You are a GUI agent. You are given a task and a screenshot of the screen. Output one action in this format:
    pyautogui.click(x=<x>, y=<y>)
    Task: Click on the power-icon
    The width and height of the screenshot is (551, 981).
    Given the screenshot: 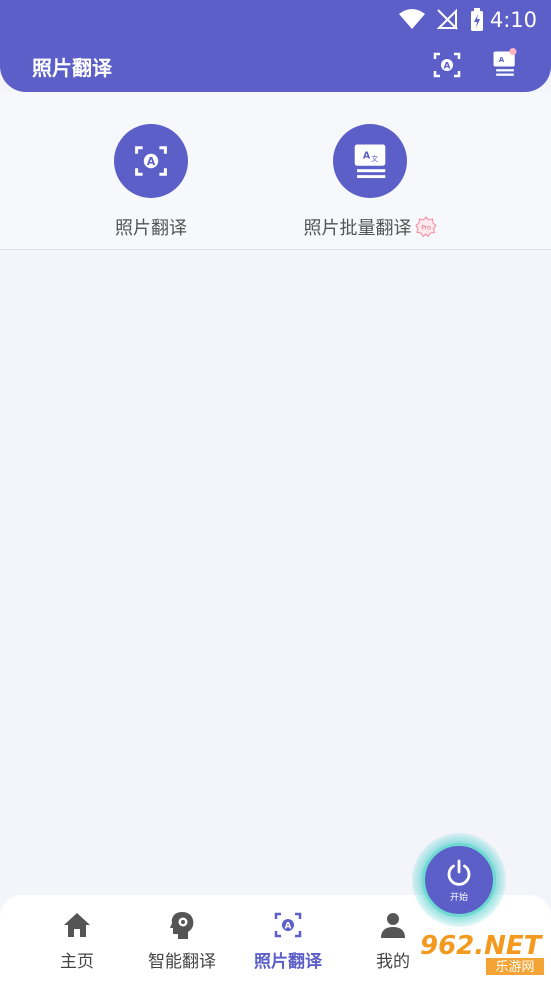 What is the action you would take?
    pyautogui.click(x=459, y=872)
    